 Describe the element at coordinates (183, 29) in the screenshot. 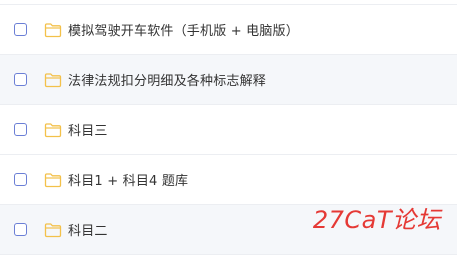

I see `file-name: 模拟驾驶开车软件（手机版 + 电脑版）` at that location.